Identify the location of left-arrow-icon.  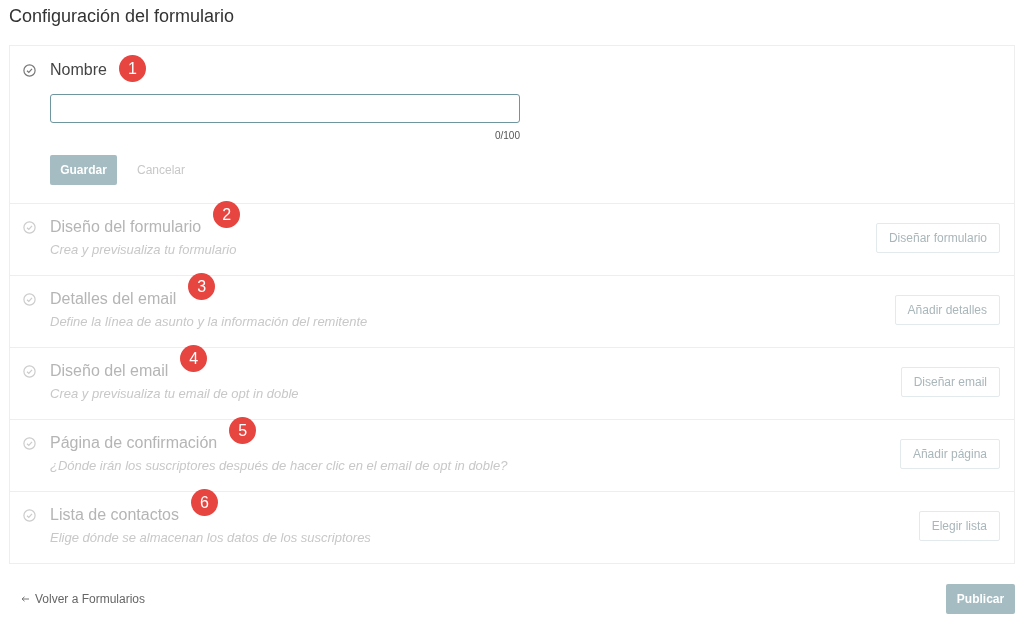
(25, 599).